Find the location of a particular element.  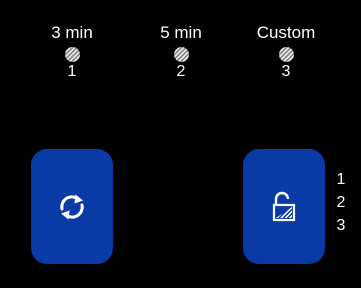

unlock-icon is located at coordinates (284, 207).